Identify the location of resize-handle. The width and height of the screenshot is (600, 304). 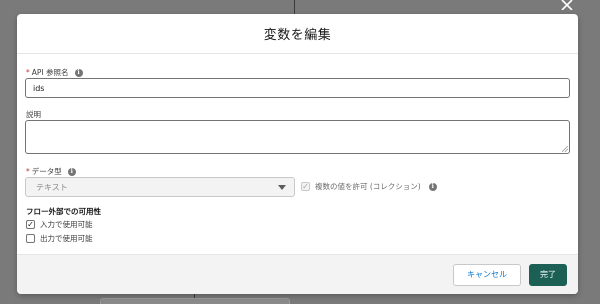
(565, 149).